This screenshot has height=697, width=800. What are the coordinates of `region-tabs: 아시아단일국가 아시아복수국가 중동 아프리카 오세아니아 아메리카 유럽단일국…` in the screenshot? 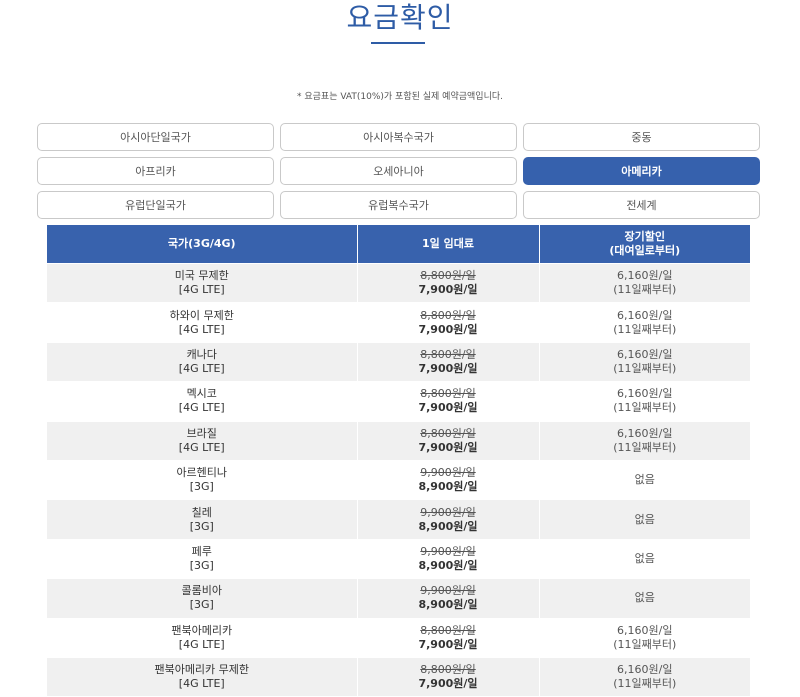 It's located at (398, 171).